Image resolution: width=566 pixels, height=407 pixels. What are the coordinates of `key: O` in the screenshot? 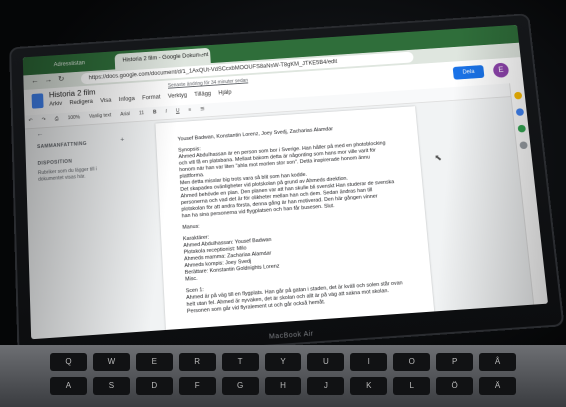 It's located at (411, 362).